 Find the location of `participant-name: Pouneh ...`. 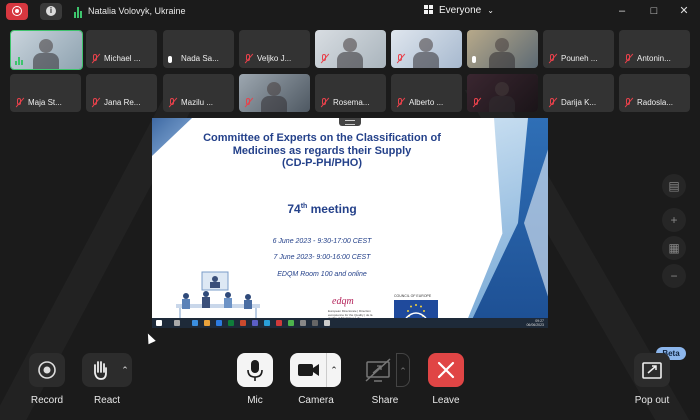

participant-name: Pouneh ... is located at coordinates (579, 58).